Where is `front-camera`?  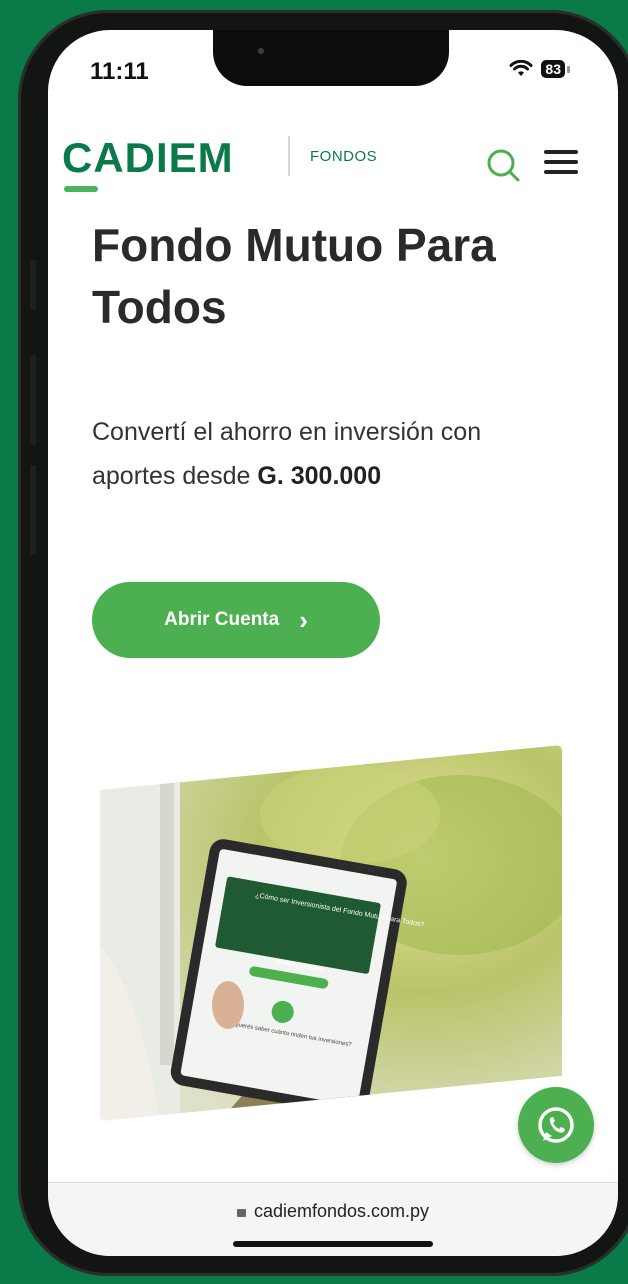 front-camera is located at coordinates (261, 51).